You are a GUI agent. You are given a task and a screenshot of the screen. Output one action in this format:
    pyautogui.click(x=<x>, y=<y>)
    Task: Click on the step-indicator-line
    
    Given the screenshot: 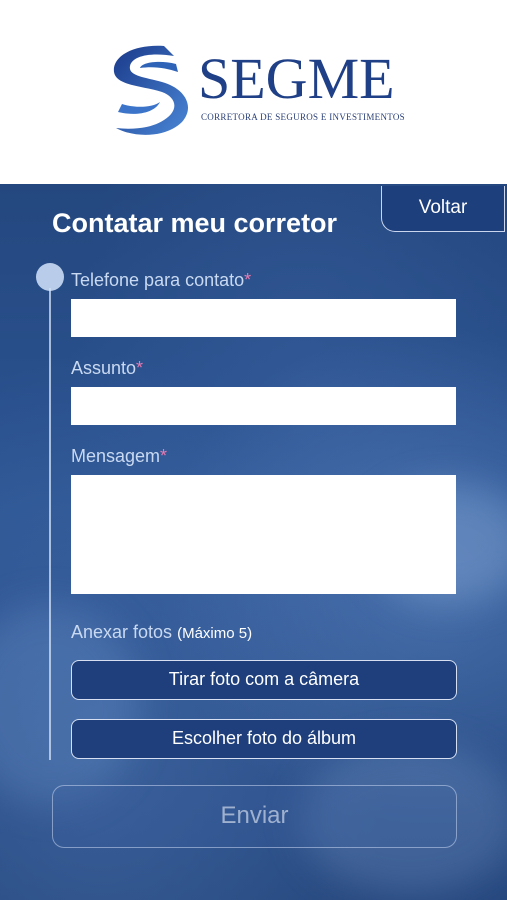 What is the action you would take?
    pyautogui.click(x=50, y=524)
    